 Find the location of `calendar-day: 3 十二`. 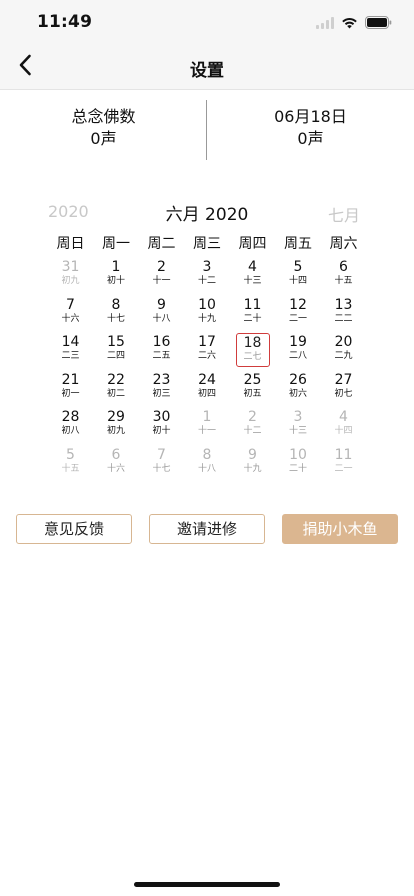

calendar-day: 3 十二 is located at coordinates (207, 275).